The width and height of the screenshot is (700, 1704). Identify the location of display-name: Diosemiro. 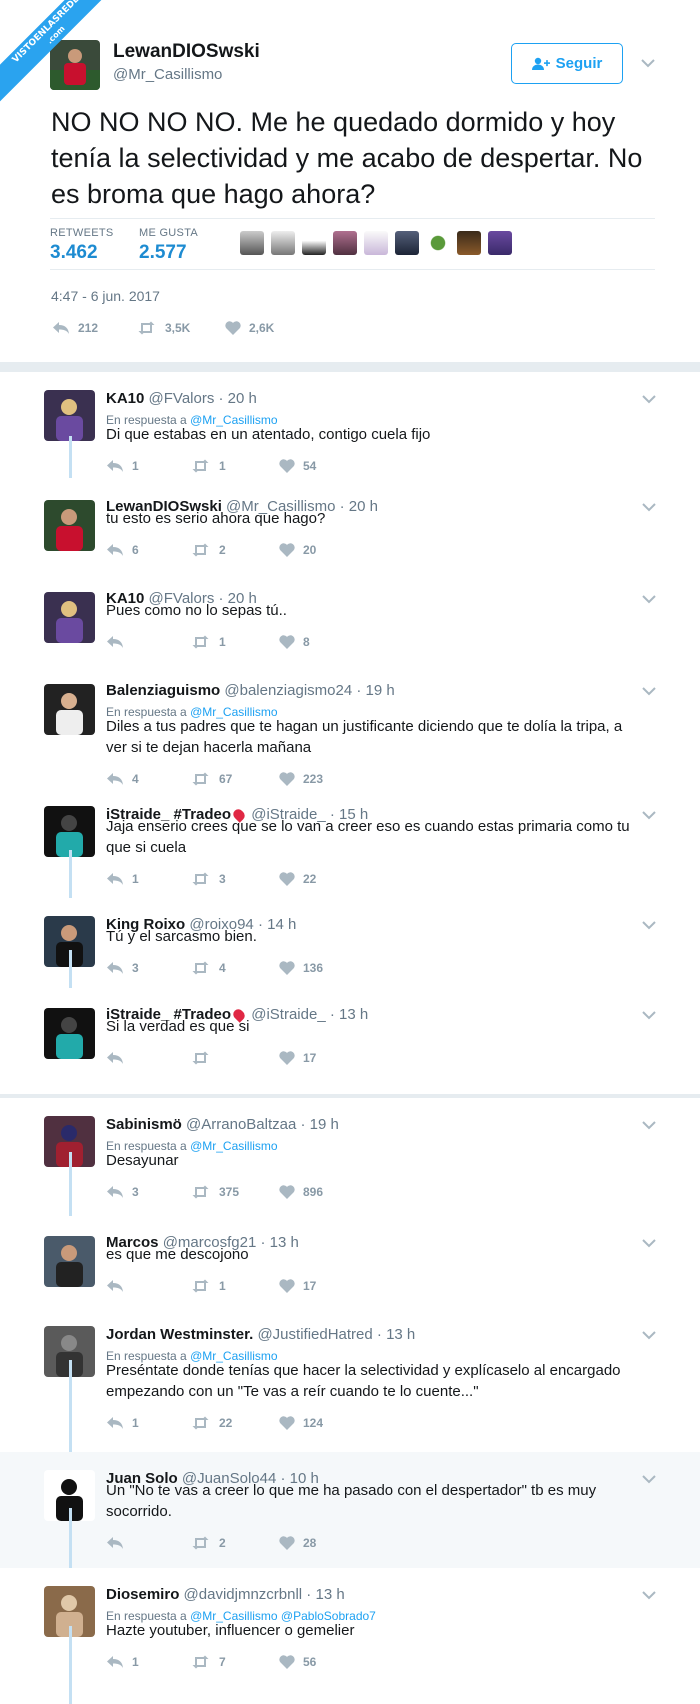
(142, 1594).